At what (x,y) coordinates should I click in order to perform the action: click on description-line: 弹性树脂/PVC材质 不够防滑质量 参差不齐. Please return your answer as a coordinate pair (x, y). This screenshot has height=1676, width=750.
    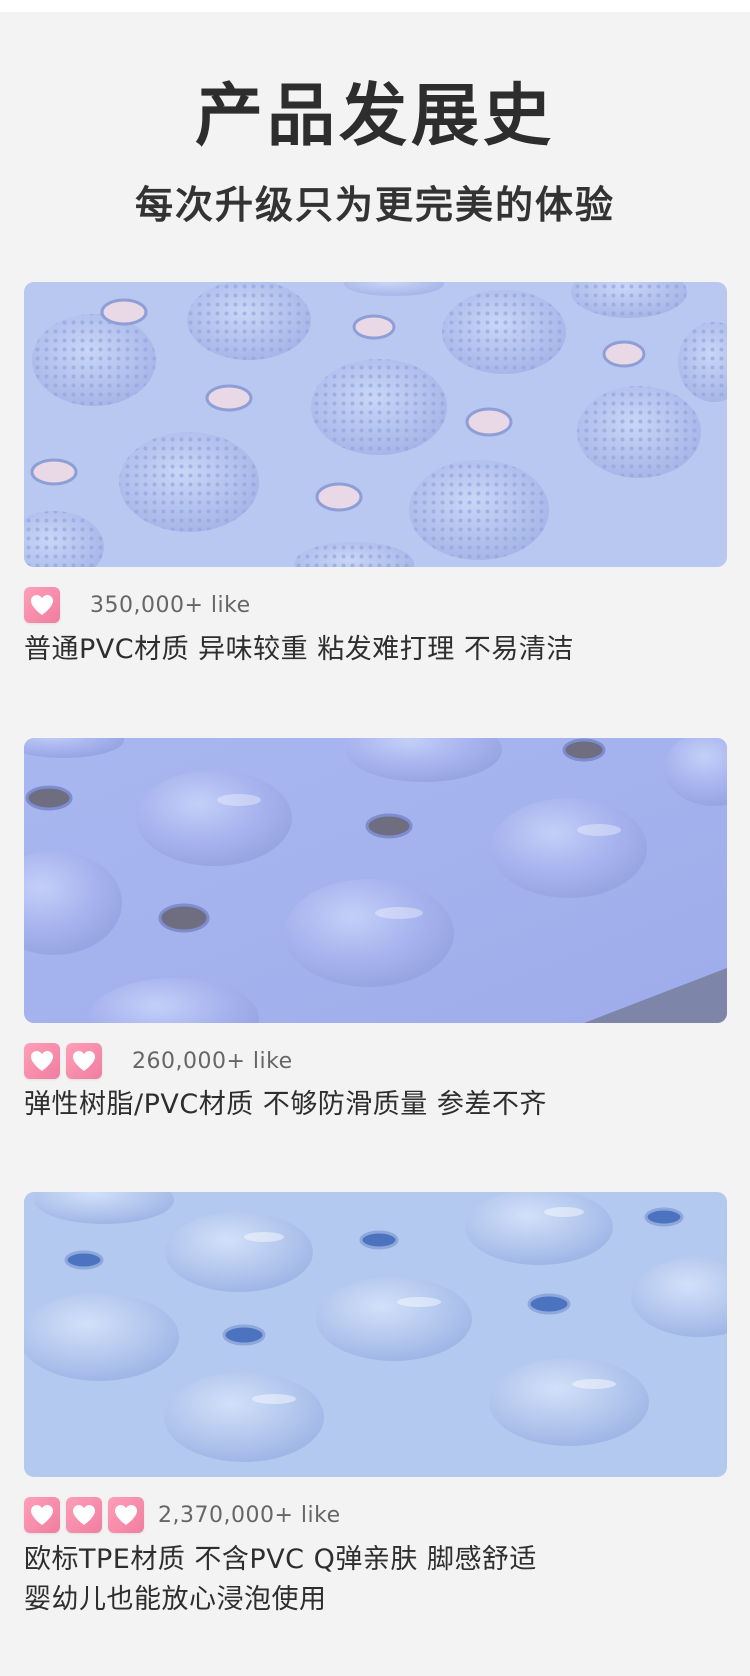
    Looking at the image, I should click on (285, 1104).